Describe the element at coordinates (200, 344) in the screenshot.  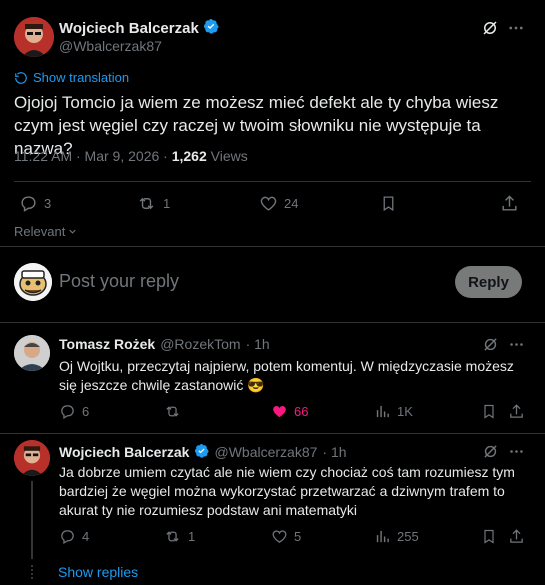
I see `reply-author-handle: @RozekTom` at that location.